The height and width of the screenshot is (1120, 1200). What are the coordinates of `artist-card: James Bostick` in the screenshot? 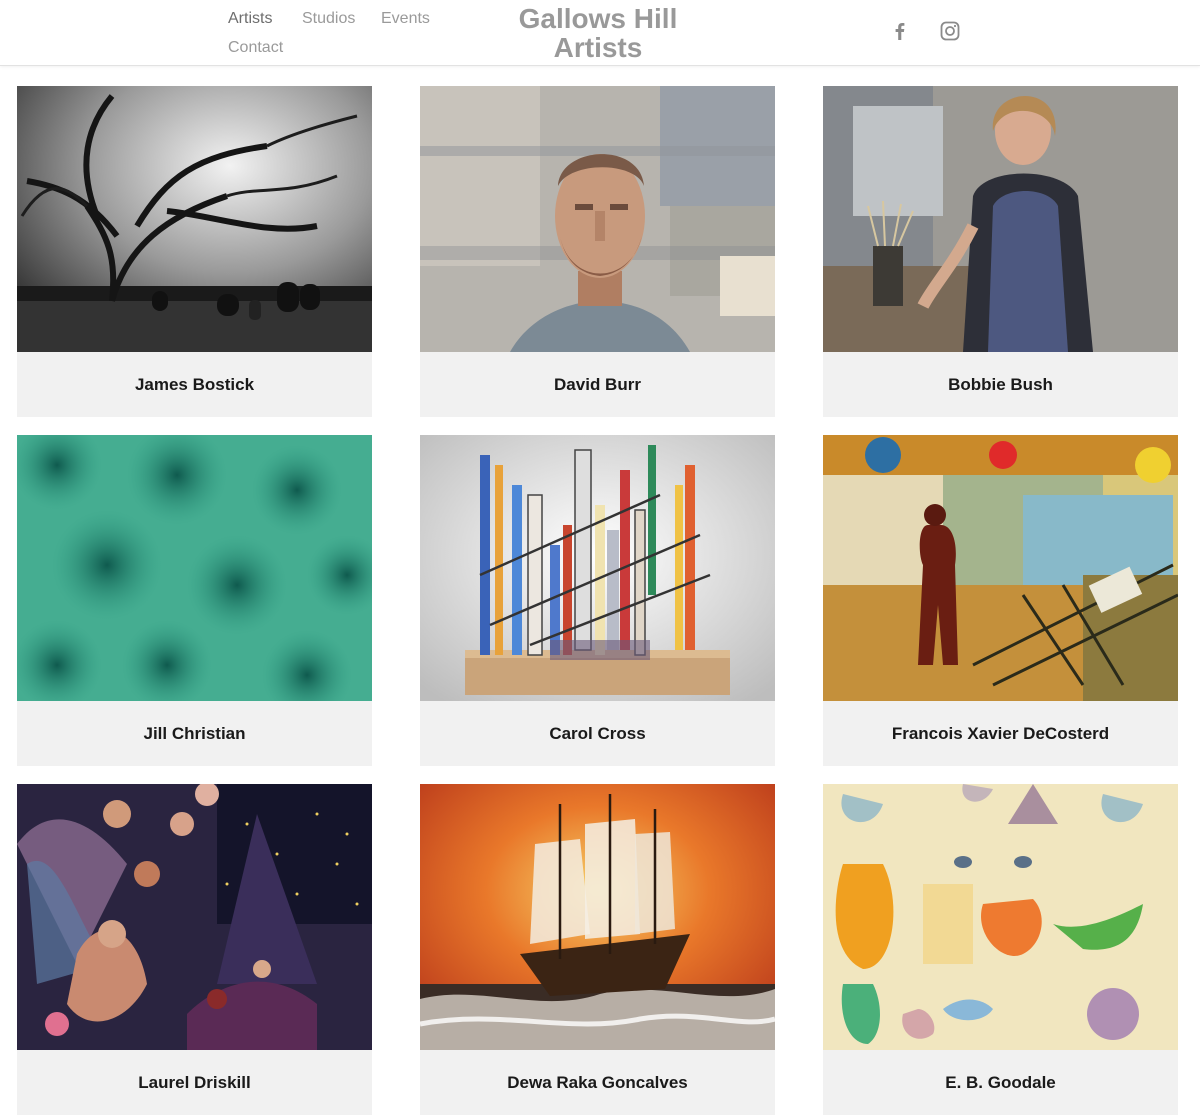 It's located at (194, 251).